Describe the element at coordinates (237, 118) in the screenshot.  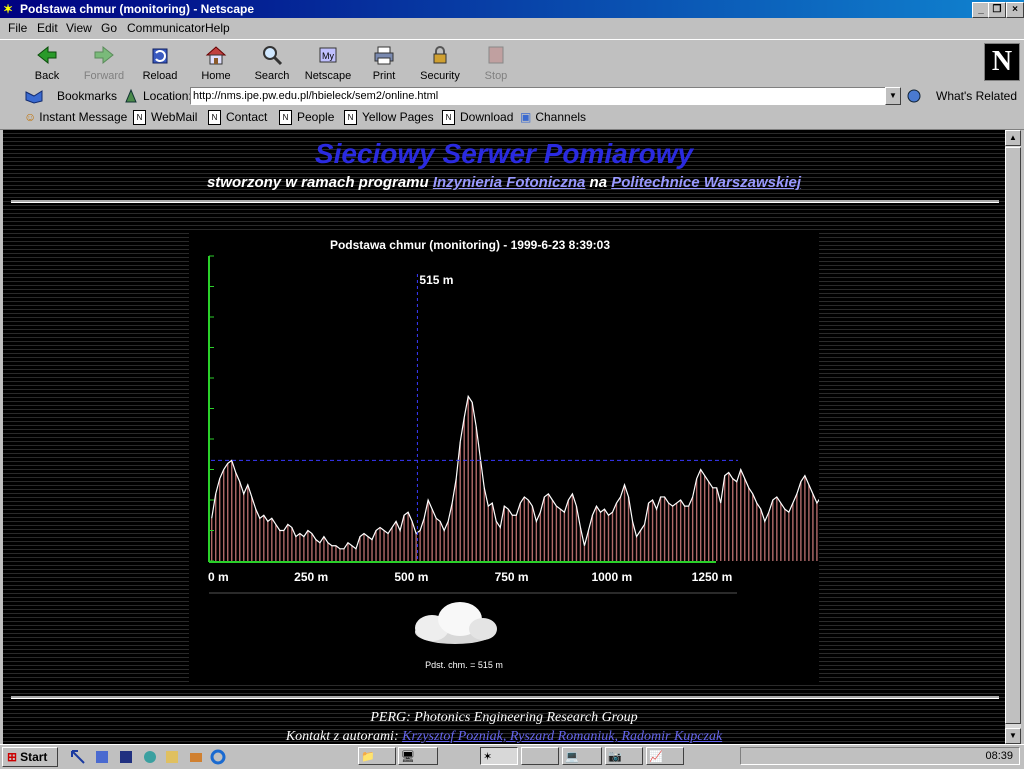
I see `contact-link: N Contact` at that location.